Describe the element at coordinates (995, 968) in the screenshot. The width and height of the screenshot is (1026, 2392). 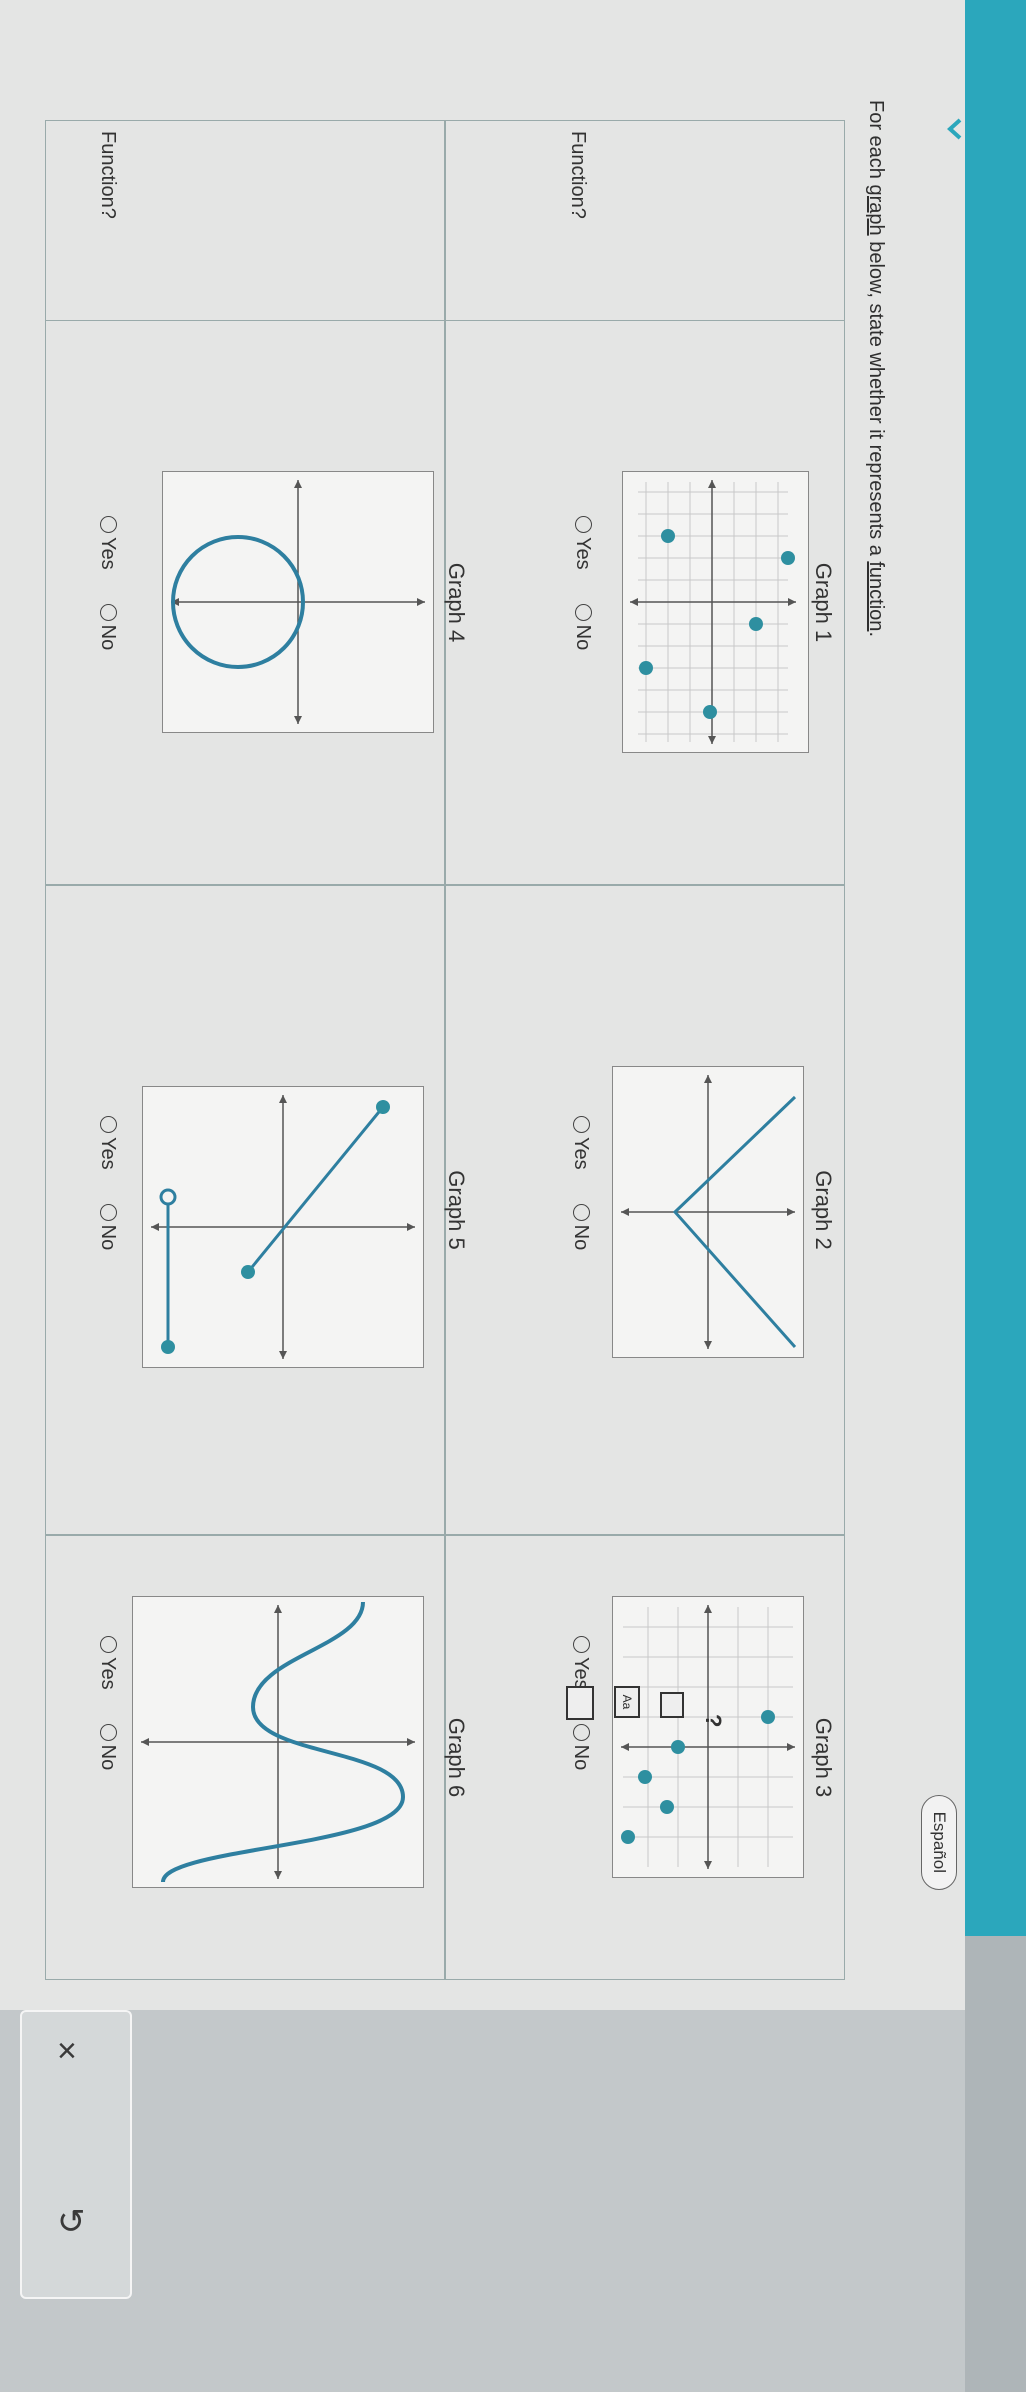
I see `top-bar` at that location.